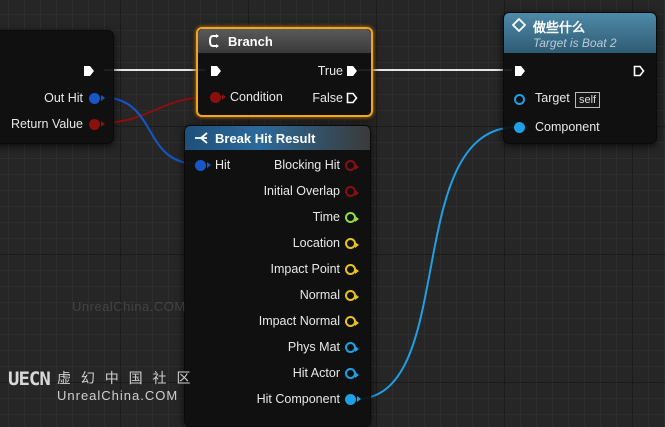  I want to click on break-hit-title: Break Hit Result, so click(265, 138).